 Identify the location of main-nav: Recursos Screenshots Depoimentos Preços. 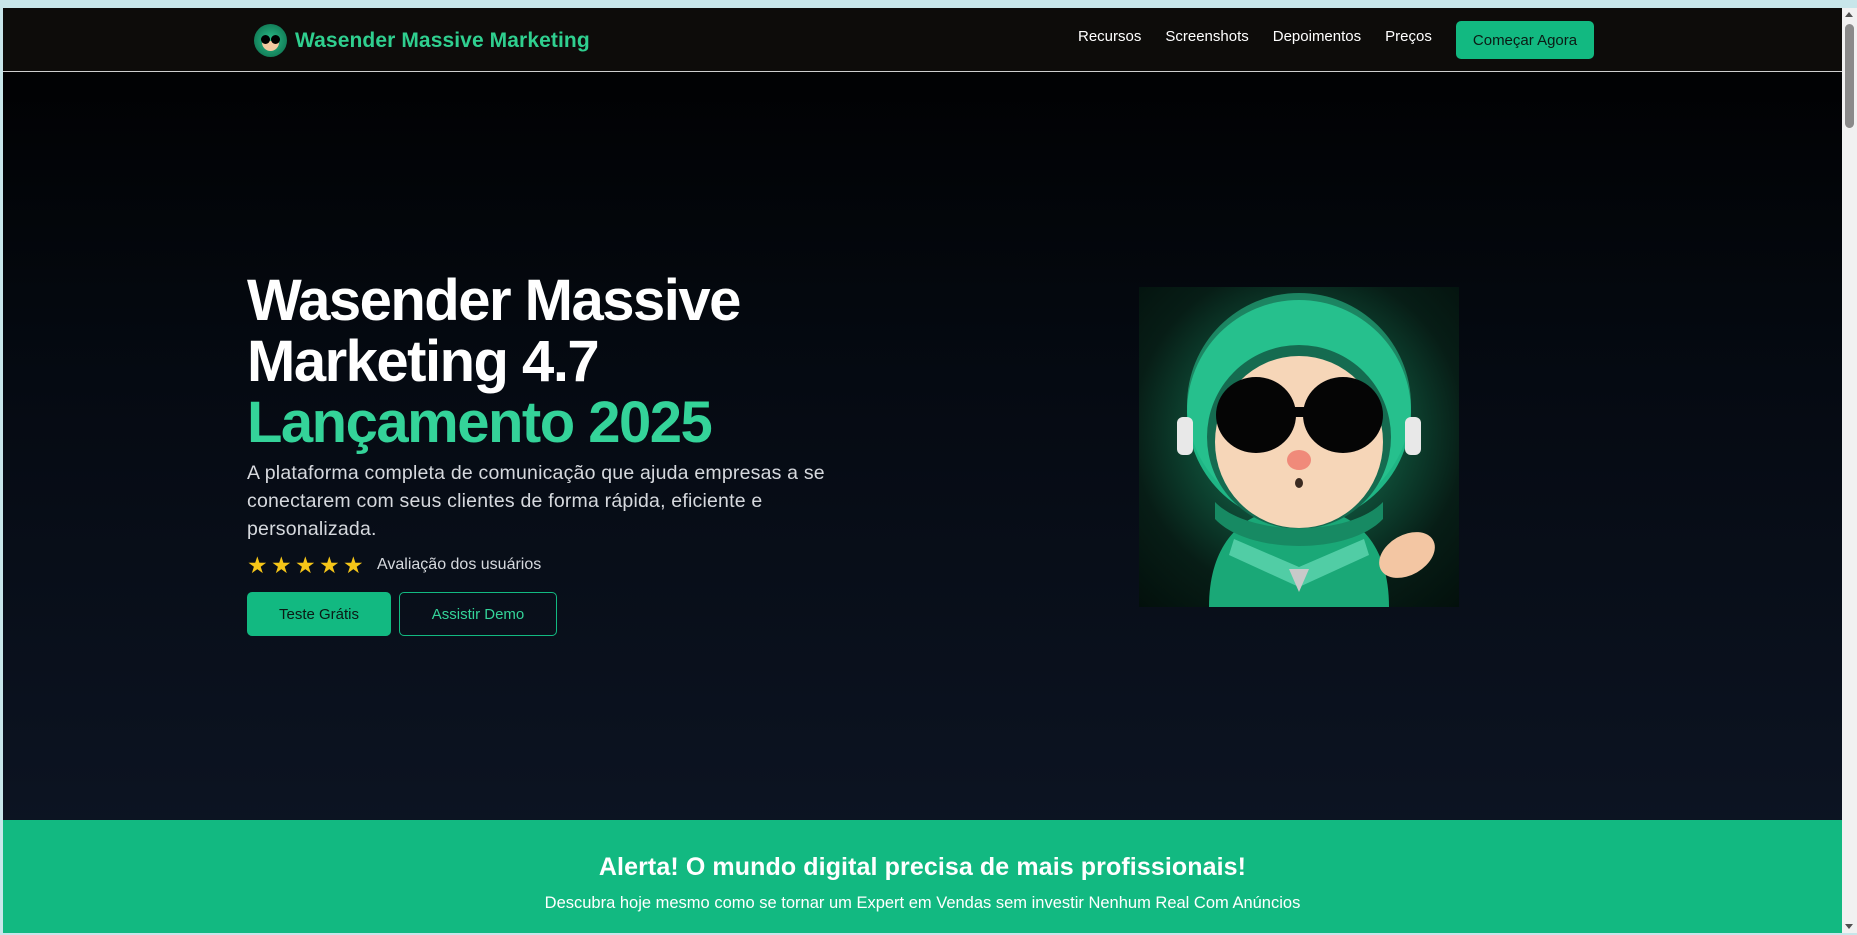
(1267, 37).